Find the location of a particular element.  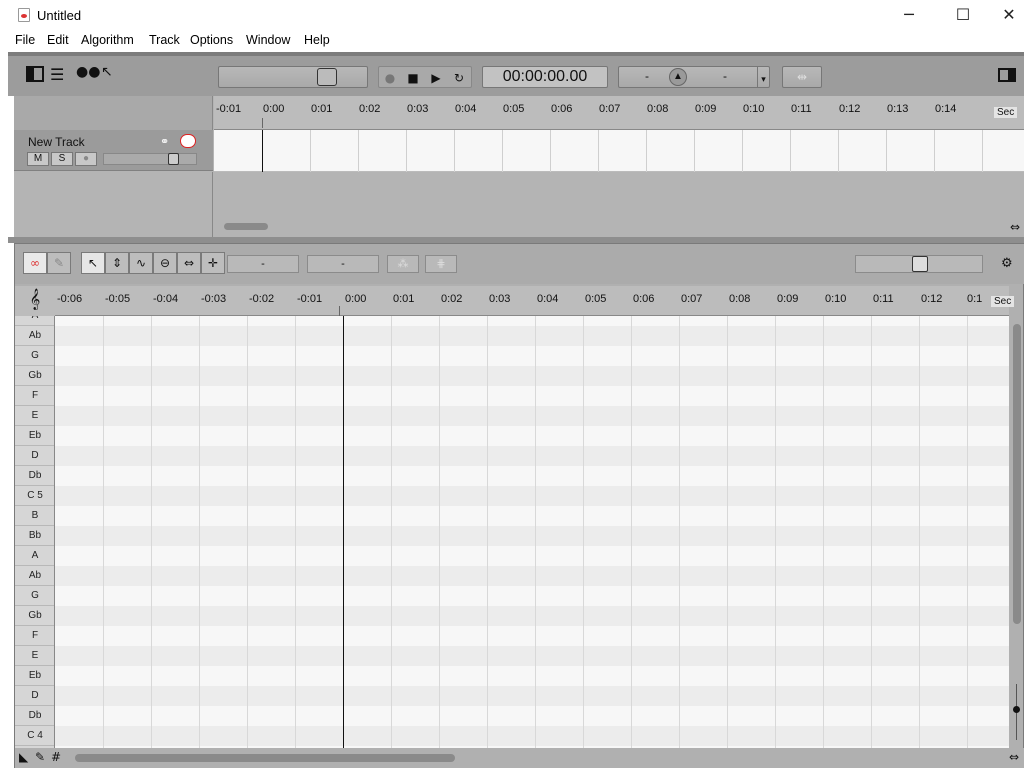

key-label: Bb is located at coordinates (34, 536).